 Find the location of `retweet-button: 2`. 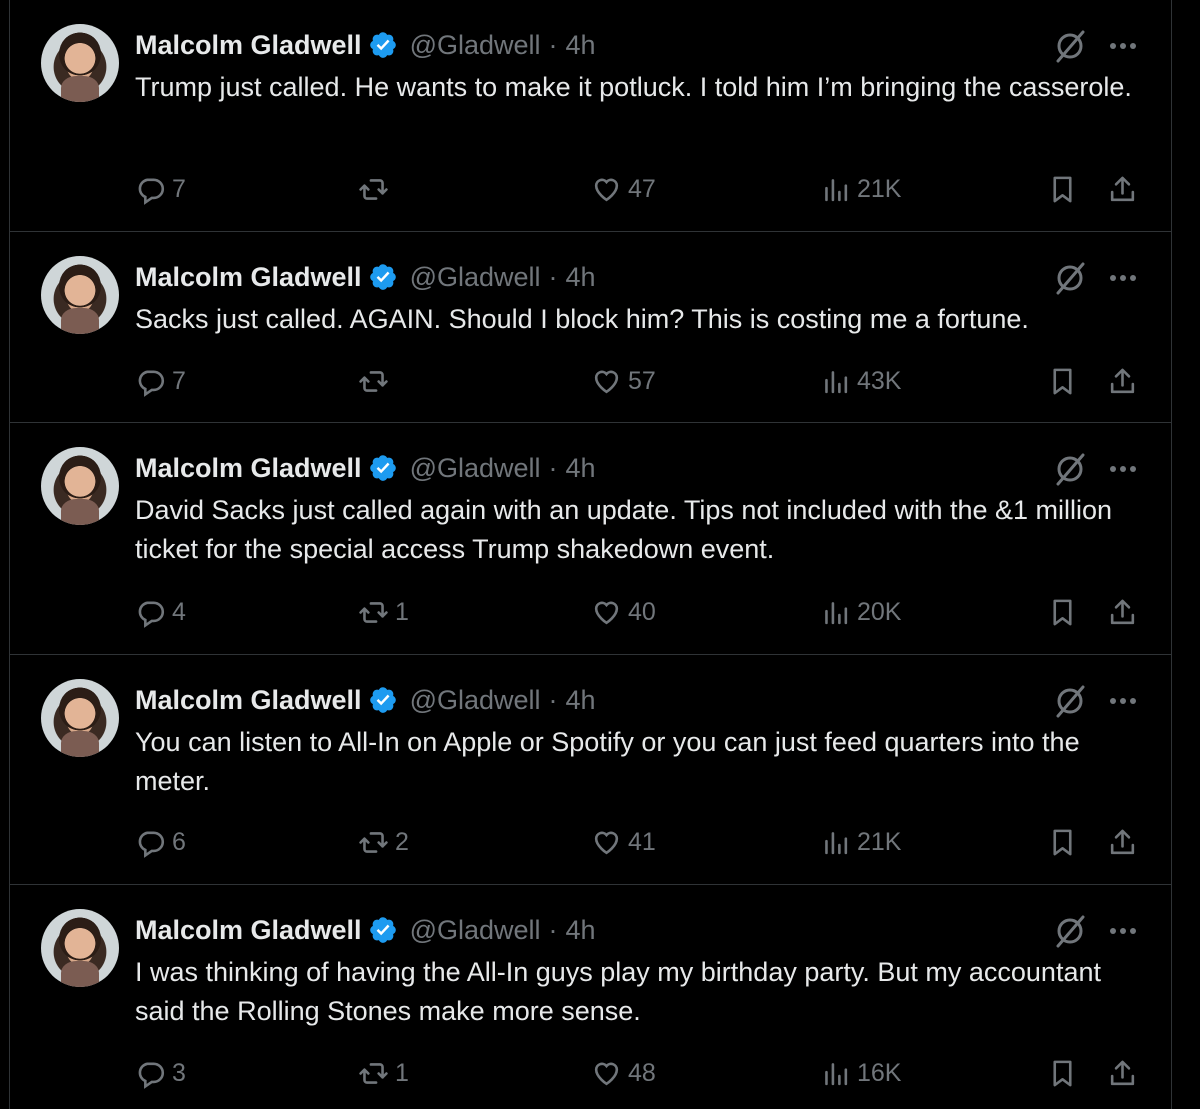

retweet-button: 2 is located at coordinates (383, 842).